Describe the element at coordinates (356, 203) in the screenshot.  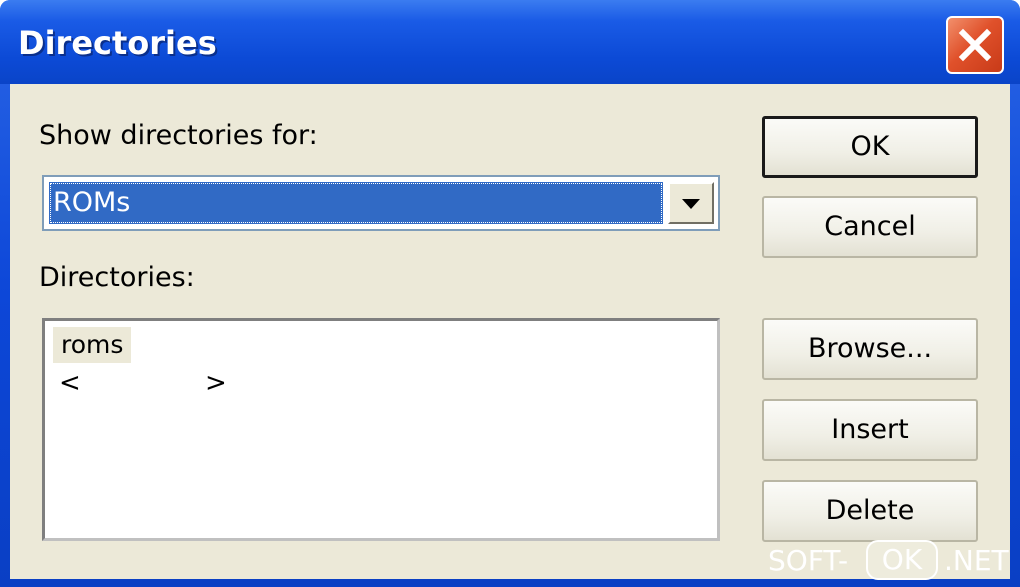
I see `dropdown-selected-value: ROMs` at that location.